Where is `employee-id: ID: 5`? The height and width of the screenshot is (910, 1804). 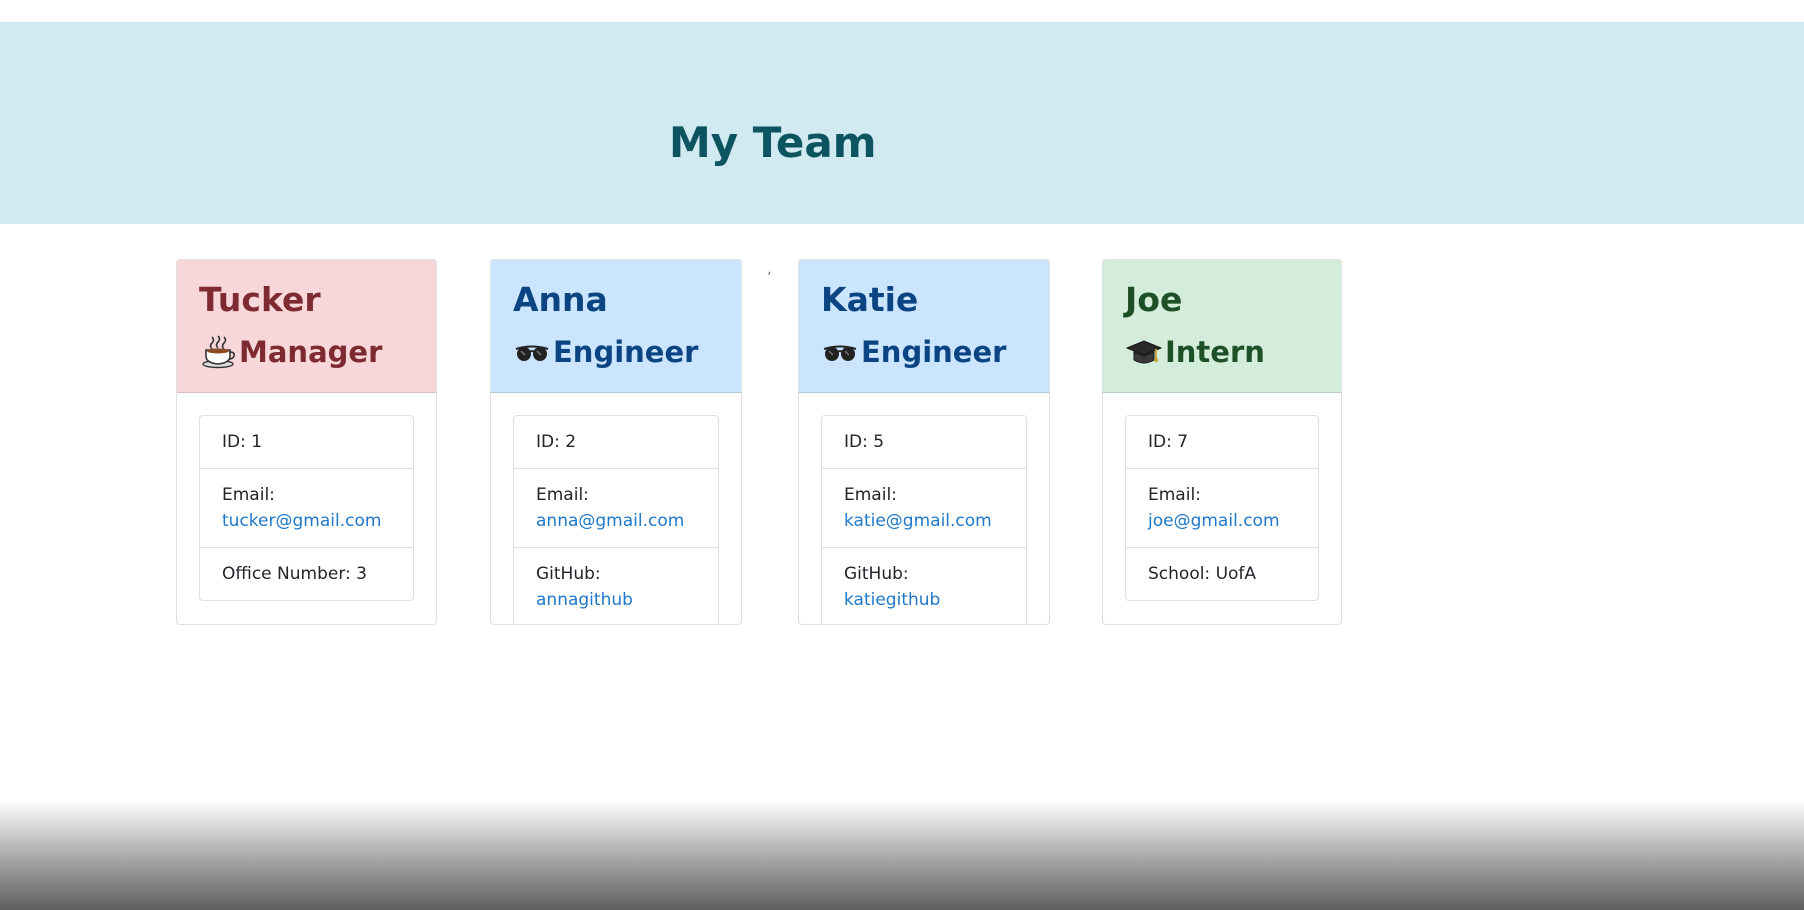
employee-id: ID: 5 is located at coordinates (924, 442).